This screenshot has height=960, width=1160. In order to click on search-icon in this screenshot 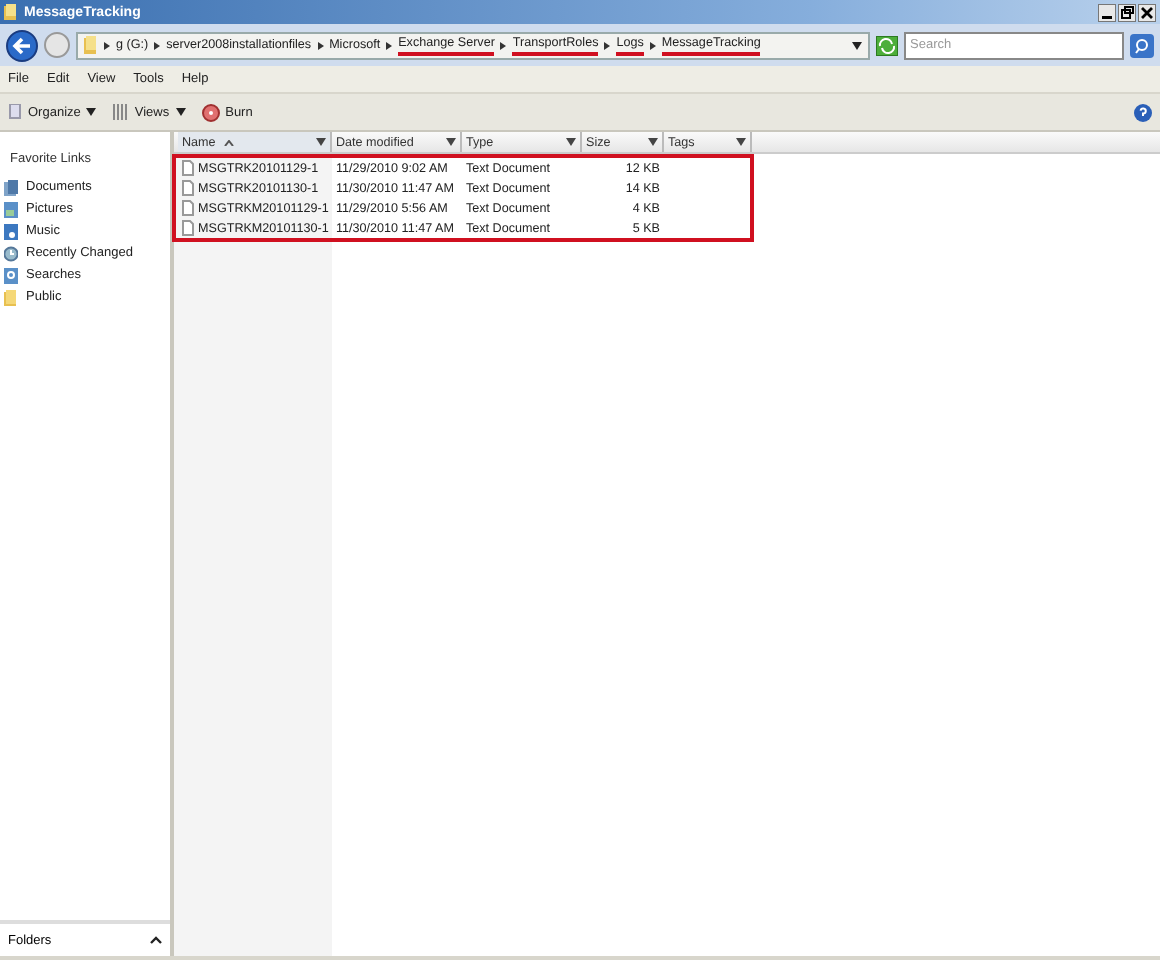, I will do `click(1142, 45)`.